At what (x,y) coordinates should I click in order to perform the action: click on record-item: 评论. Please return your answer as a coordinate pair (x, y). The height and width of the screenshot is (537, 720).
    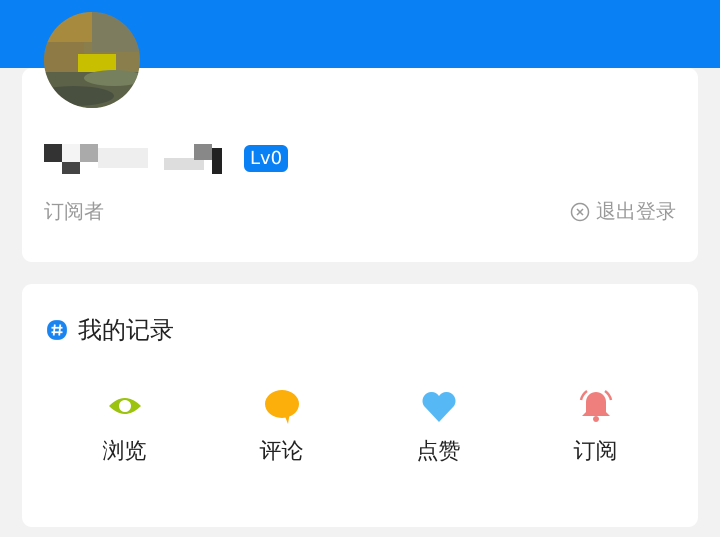
    Looking at the image, I should click on (281, 426).